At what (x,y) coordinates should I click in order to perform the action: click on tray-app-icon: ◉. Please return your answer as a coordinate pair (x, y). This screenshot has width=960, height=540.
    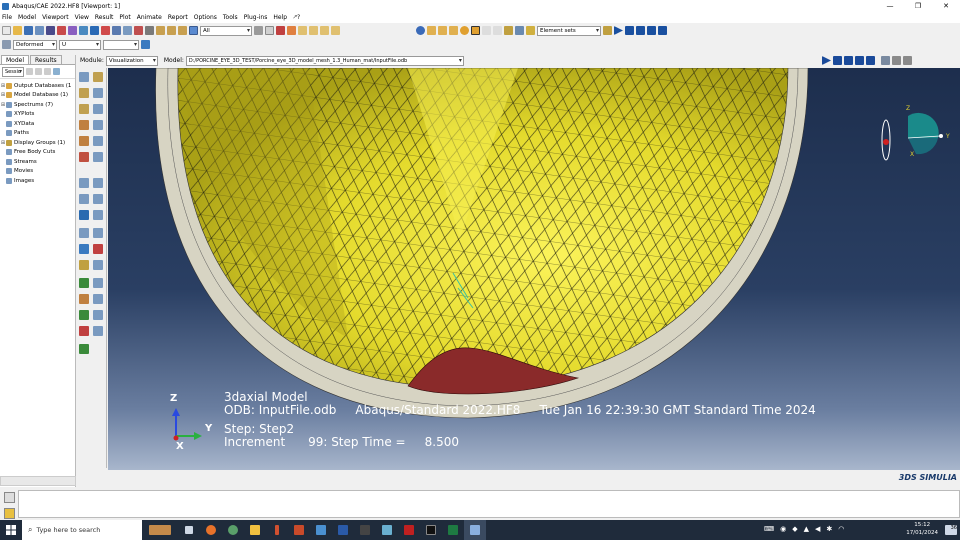
    Looking at the image, I should click on (783, 529).